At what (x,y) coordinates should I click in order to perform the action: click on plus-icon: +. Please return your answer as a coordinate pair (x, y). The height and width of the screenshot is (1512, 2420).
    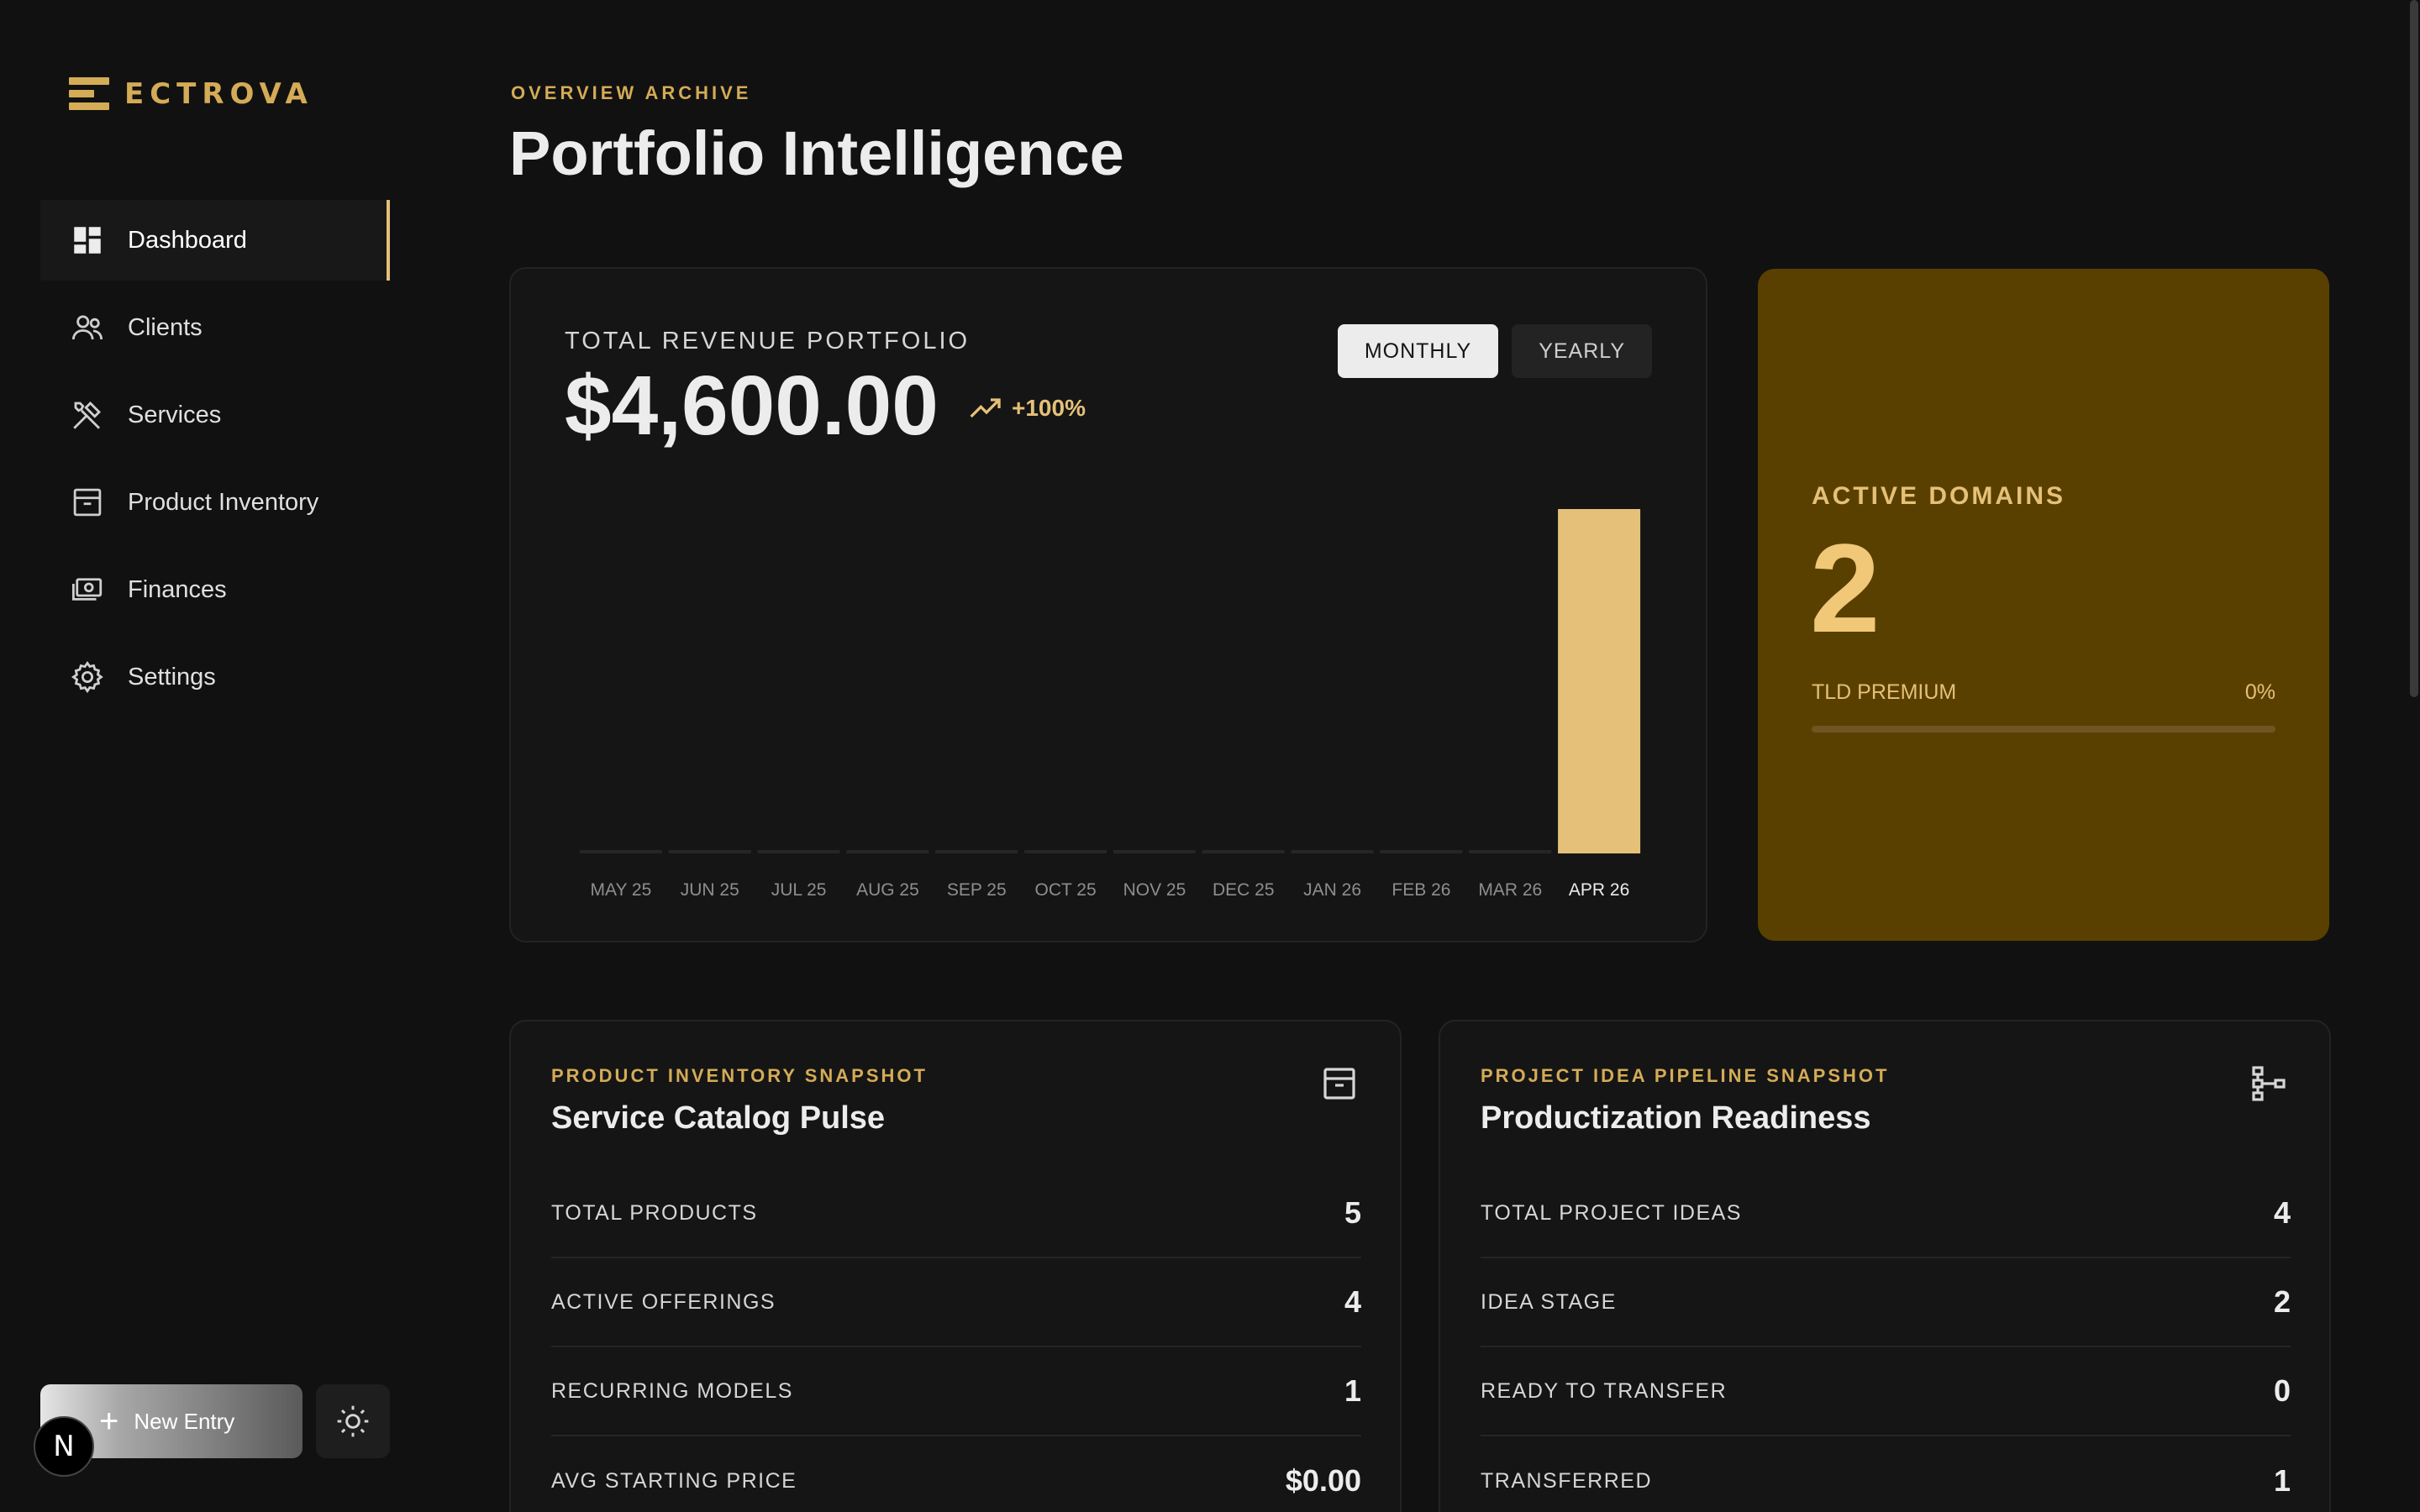
    Looking at the image, I should click on (109, 1421).